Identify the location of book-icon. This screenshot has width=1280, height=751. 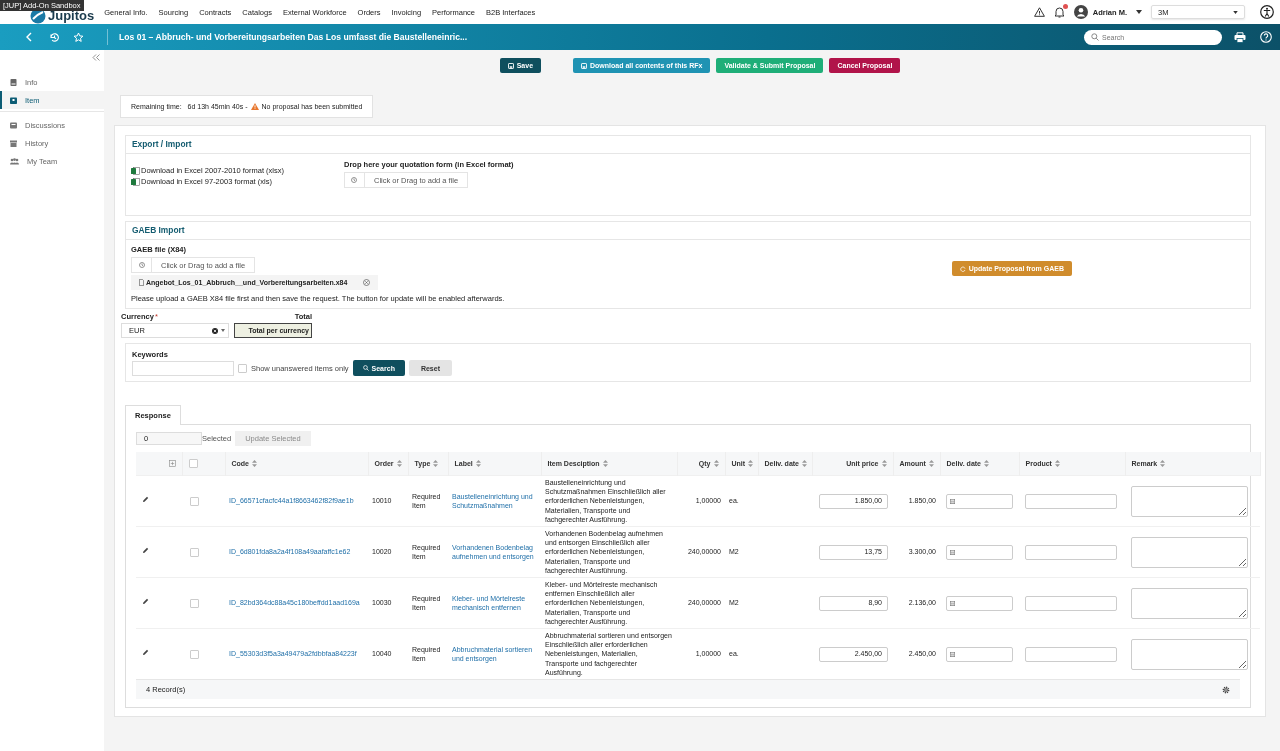
(13, 82).